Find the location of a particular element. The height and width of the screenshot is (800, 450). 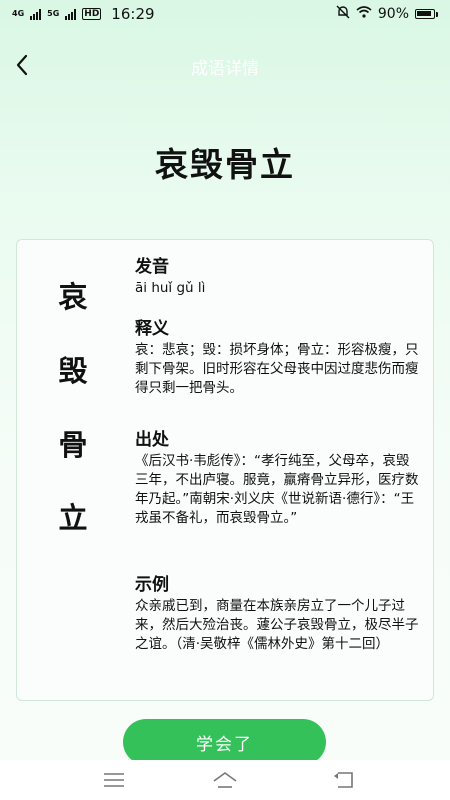

network-5g-label: 5G is located at coordinates (53, 13).